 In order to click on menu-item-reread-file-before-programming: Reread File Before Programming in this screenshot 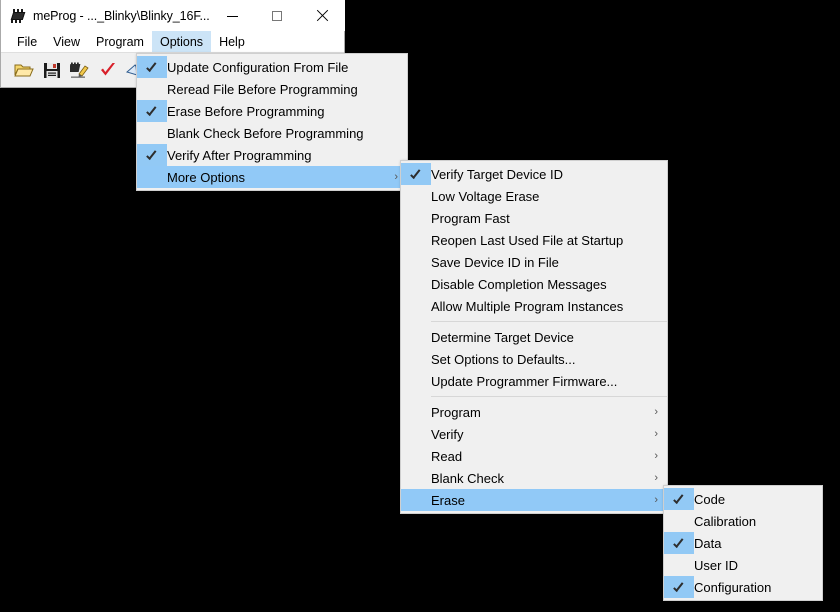, I will do `click(272, 89)`.